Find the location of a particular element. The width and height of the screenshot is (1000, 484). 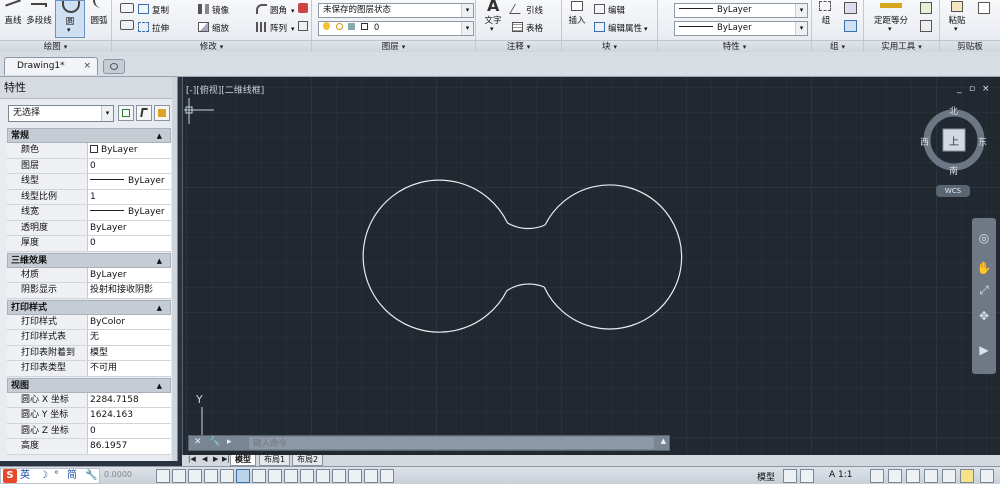

prop-row-thickness: 厚度 0 is located at coordinates (89, 244).